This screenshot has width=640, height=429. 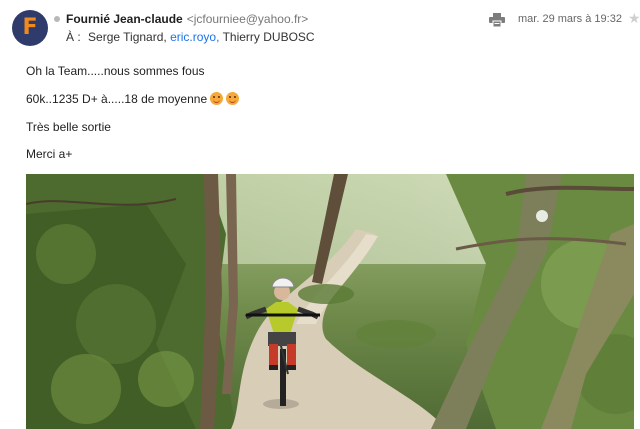 What do you see at coordinates (115, 71) in the screenshot?
I see `body-line-1: Oh la Team.....nous sommes fous` at bounding box center [115, 71].